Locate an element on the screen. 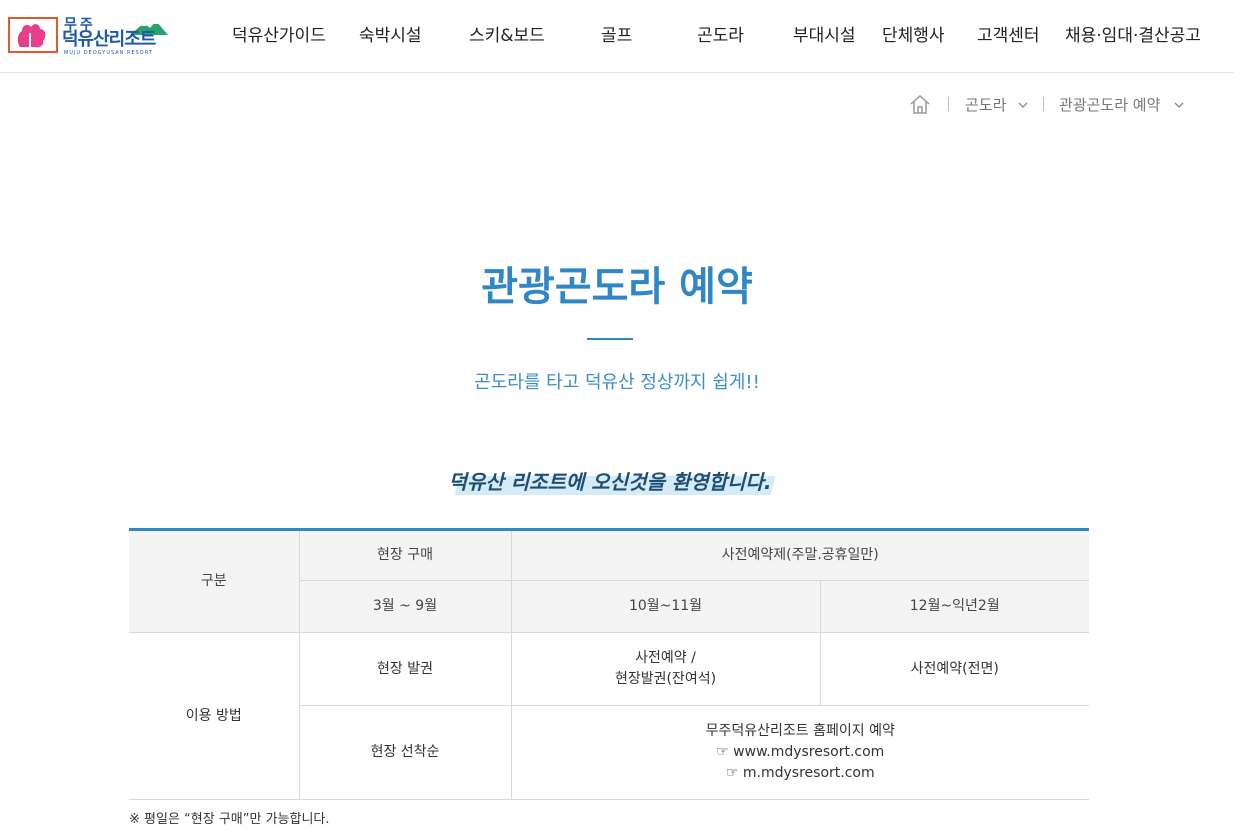 The image size is (1234, 831). table-header-row: 구분 현장 구매 사전예약제(주말.공휴일만) is located at coordinates (609, 581).